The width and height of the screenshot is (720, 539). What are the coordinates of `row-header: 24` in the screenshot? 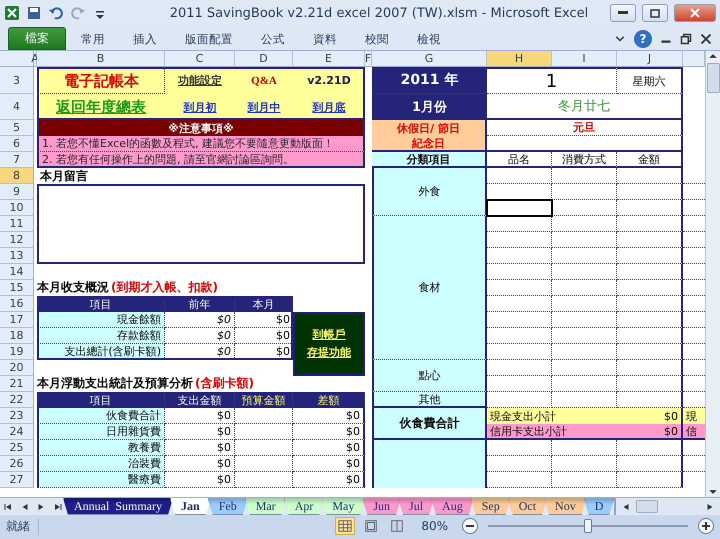 It's located at (17, 432).